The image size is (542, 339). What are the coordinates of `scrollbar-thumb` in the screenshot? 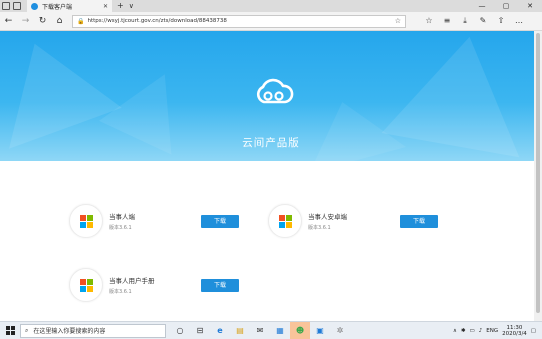 It's located at (538, 173).